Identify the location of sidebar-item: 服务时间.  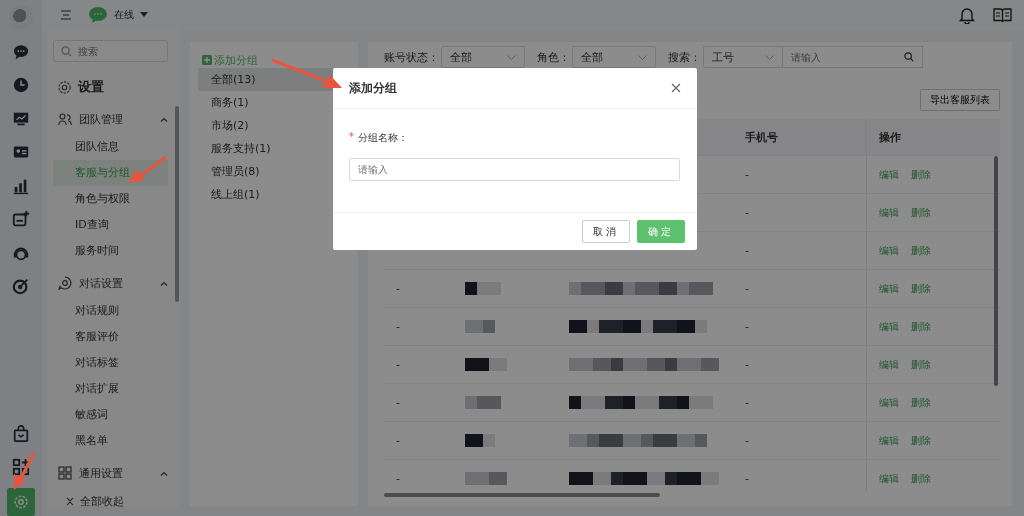
(110, 251).